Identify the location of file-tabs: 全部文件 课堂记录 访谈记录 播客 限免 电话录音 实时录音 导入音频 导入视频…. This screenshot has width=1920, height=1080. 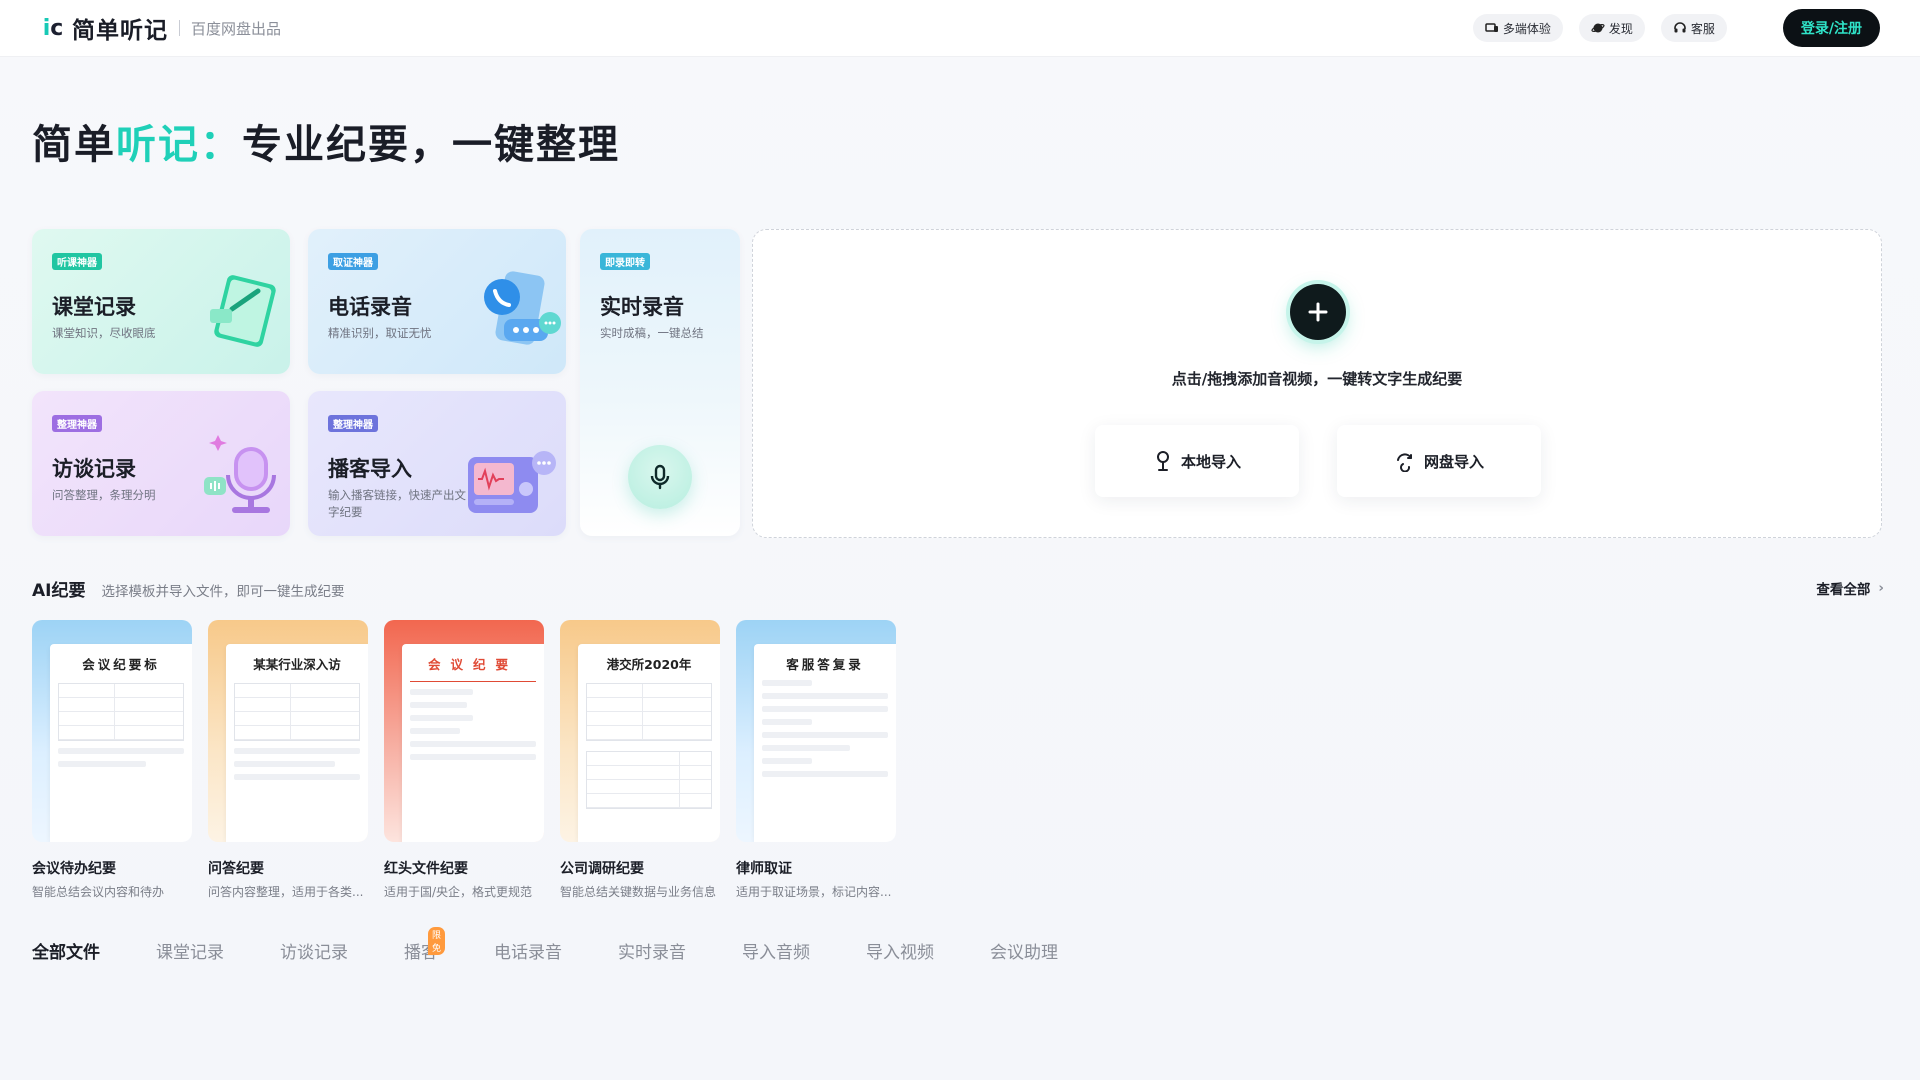
(573, 945).